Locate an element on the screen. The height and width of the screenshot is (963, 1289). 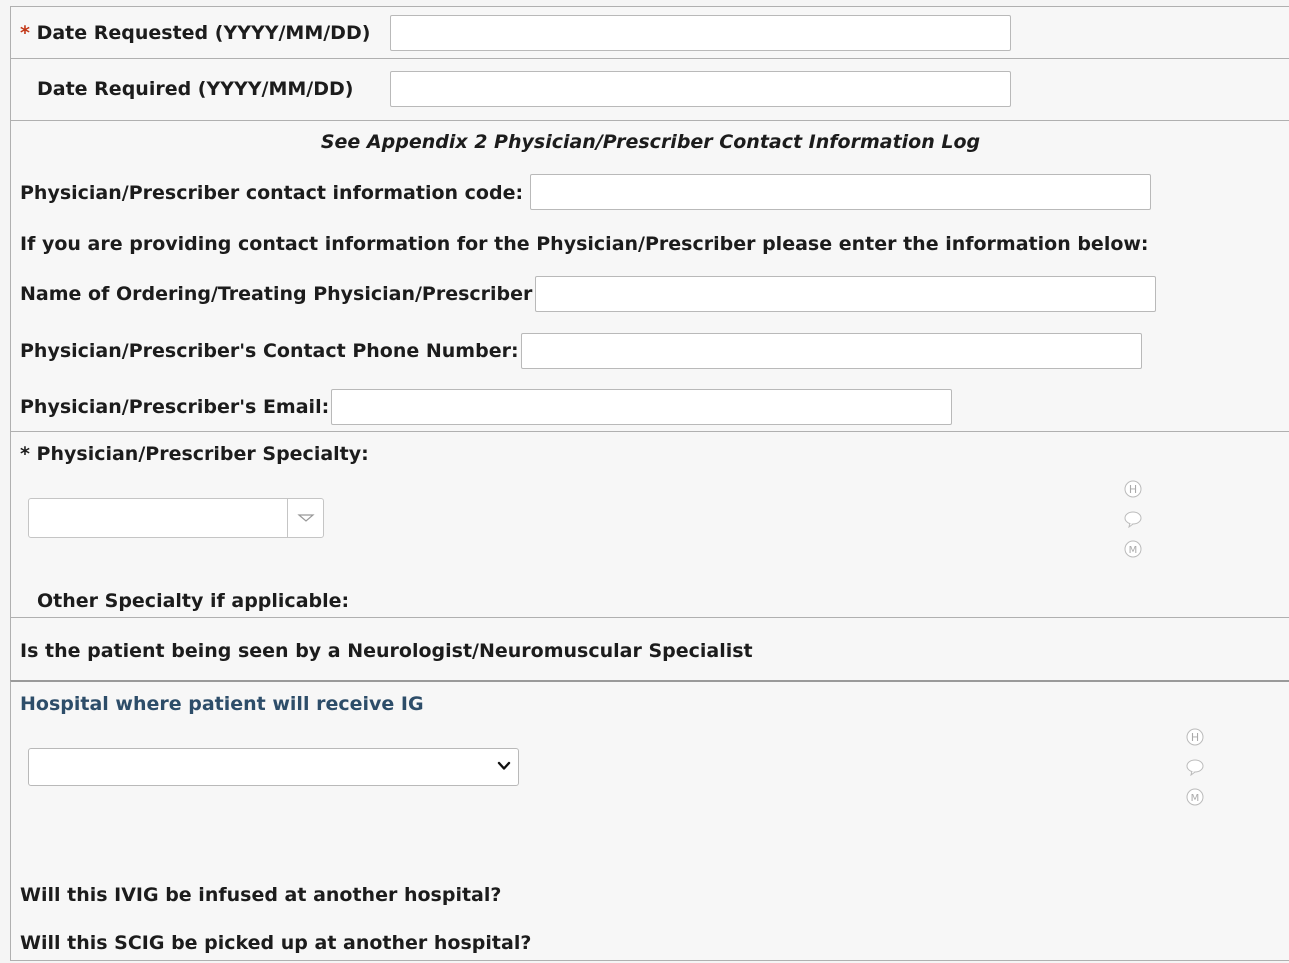
date-required-label: Date Required (YYYY/MM/DD) is located at coordinates (195, 89).